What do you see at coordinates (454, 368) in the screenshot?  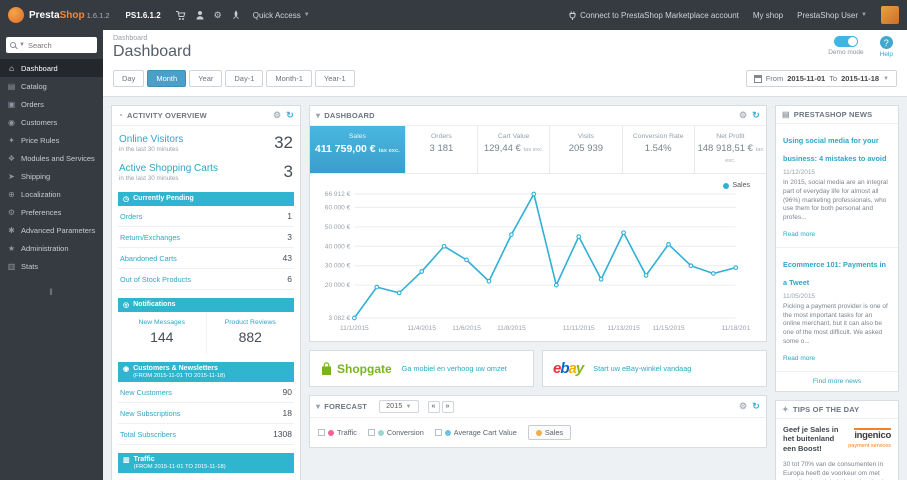 I see `shopgate-cta-link: Ga mobiel en verhoog uw omzet` at bounding box center [454, 368].